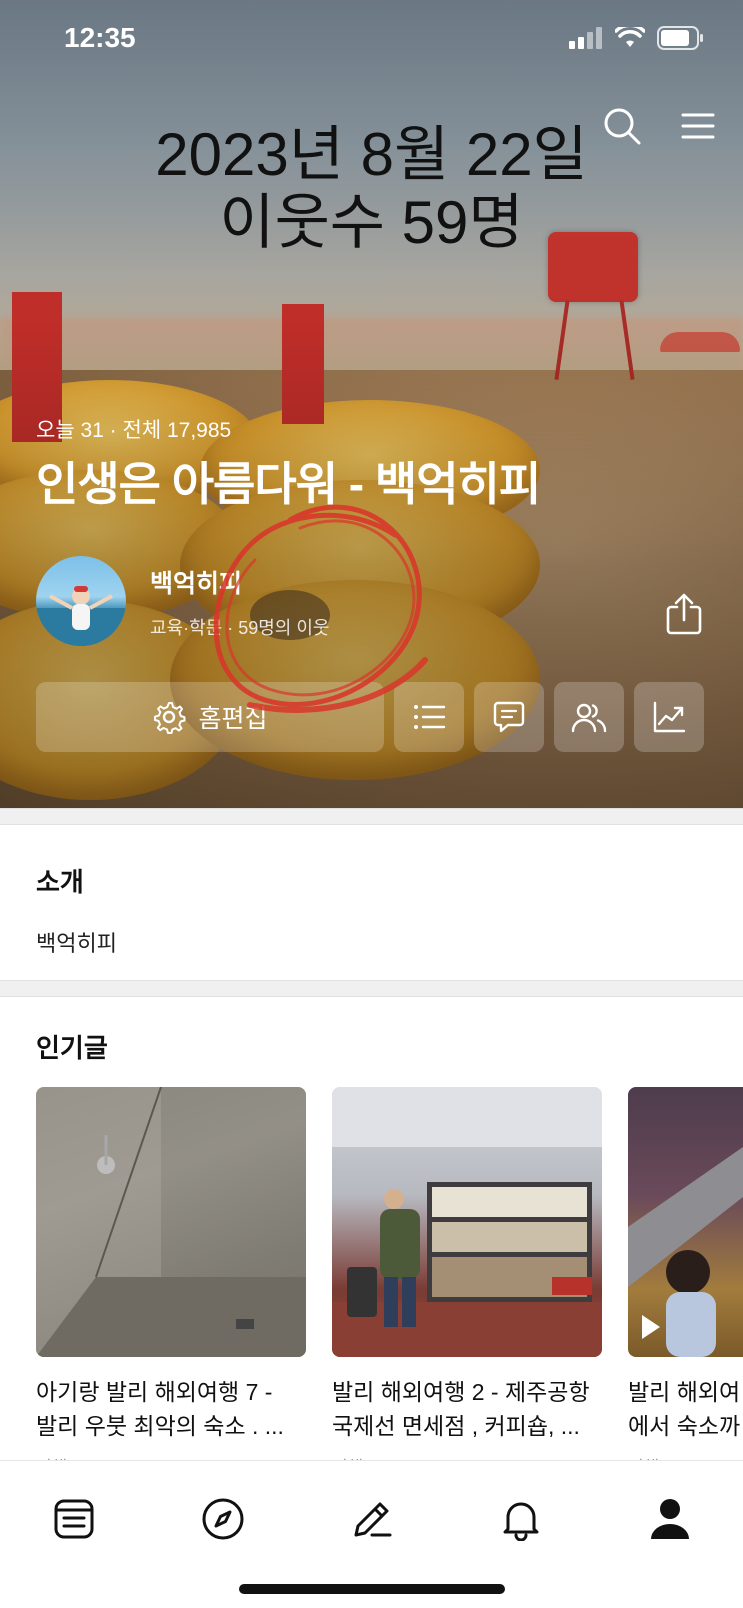  I want to click on home-indicator, so click(372, 1589).